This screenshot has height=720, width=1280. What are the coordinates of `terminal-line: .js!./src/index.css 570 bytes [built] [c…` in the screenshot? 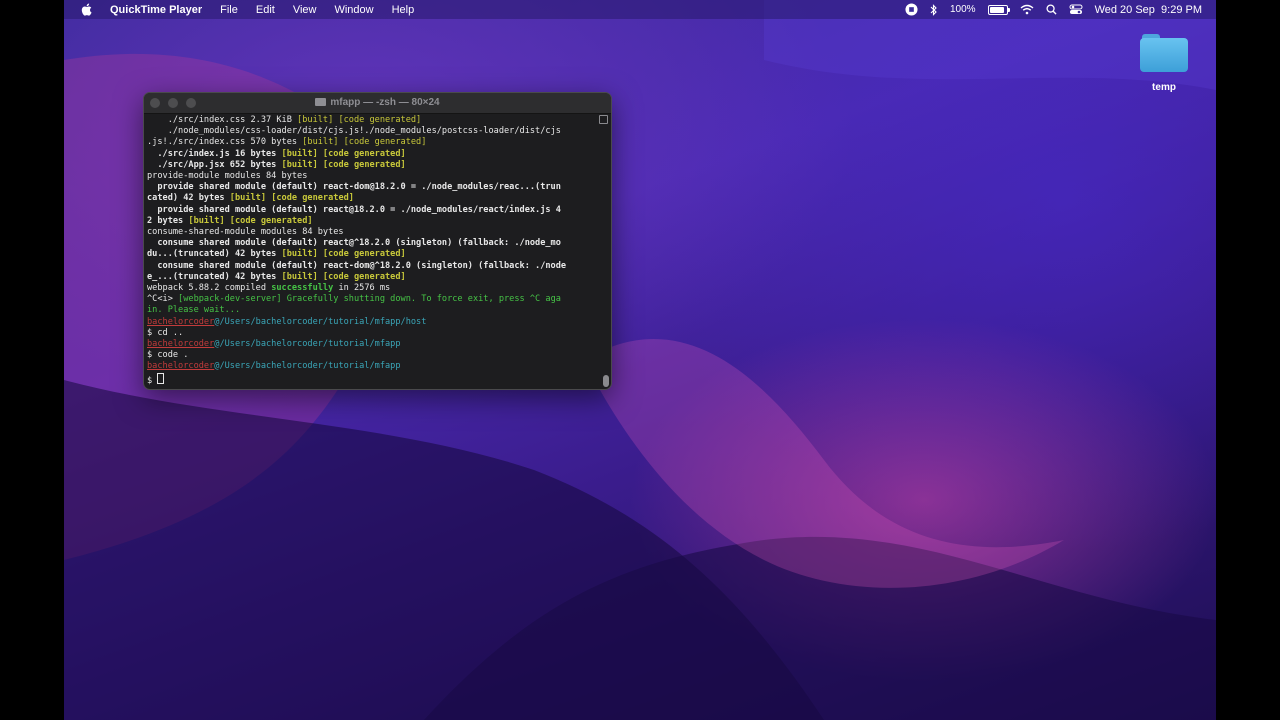 It's located at (287, 142).